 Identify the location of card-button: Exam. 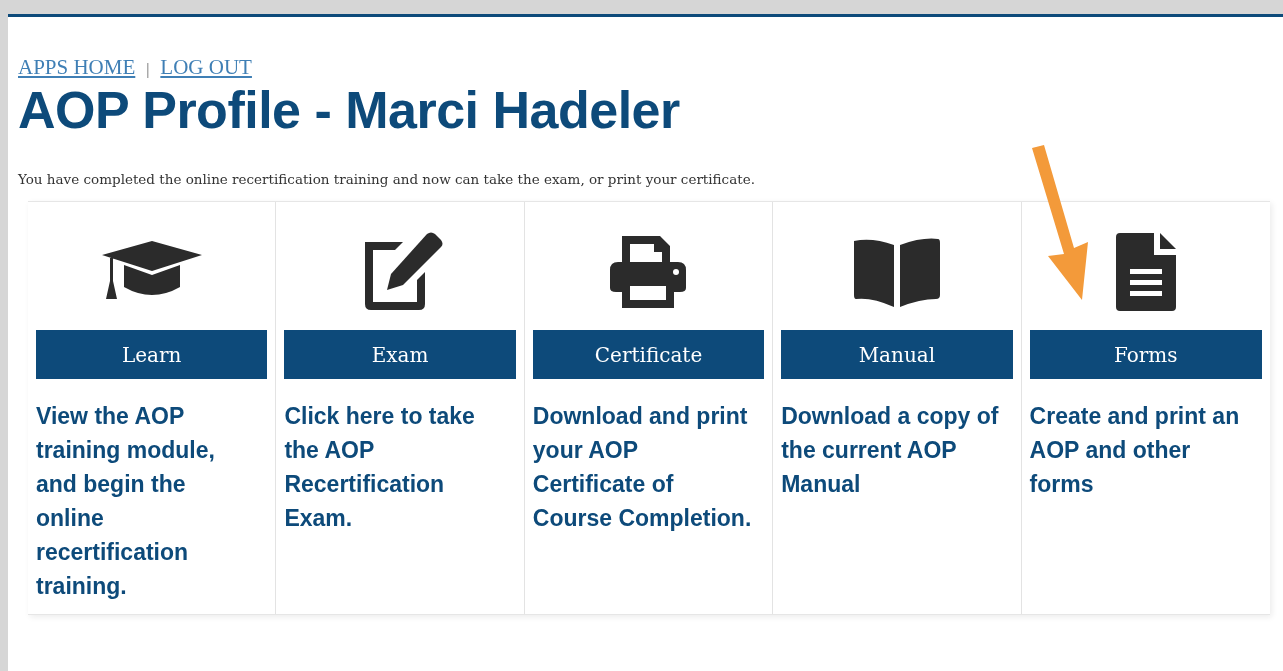
(400, 354).